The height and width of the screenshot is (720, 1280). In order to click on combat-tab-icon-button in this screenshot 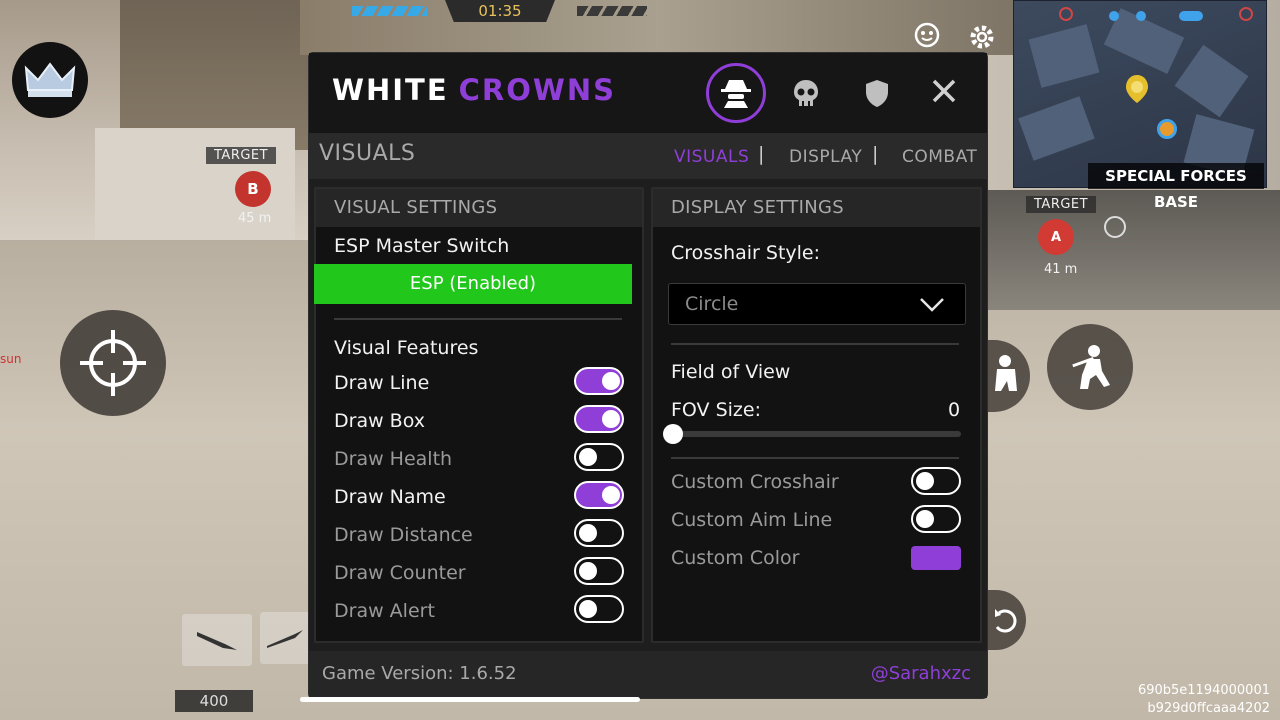, I will do `click(806, 93)`.